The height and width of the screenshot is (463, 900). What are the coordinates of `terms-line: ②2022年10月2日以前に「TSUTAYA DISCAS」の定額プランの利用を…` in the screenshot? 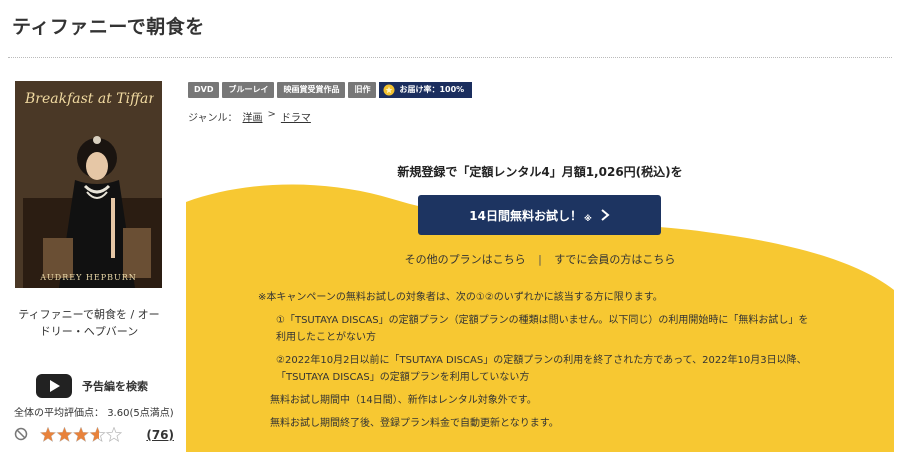 It's located at (541, 360).